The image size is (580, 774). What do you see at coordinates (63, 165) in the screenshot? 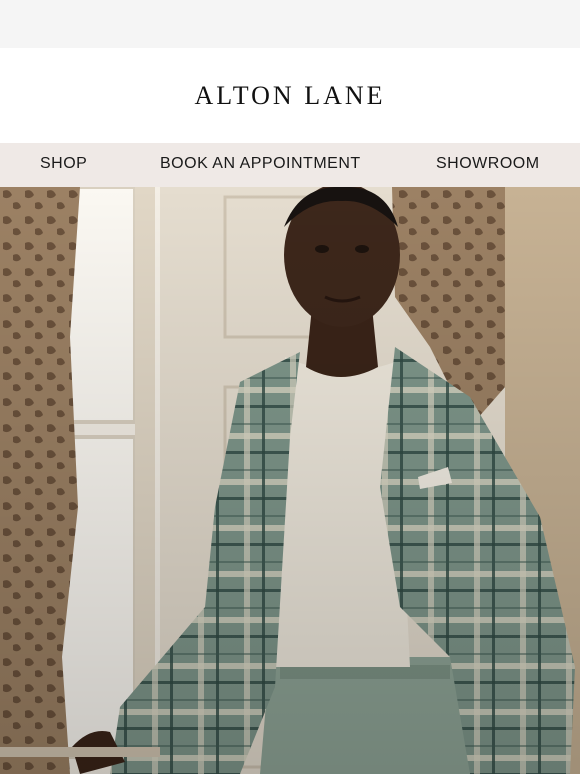
I see `nav-shop-link: SHOP` at bounding box center [63, 165].